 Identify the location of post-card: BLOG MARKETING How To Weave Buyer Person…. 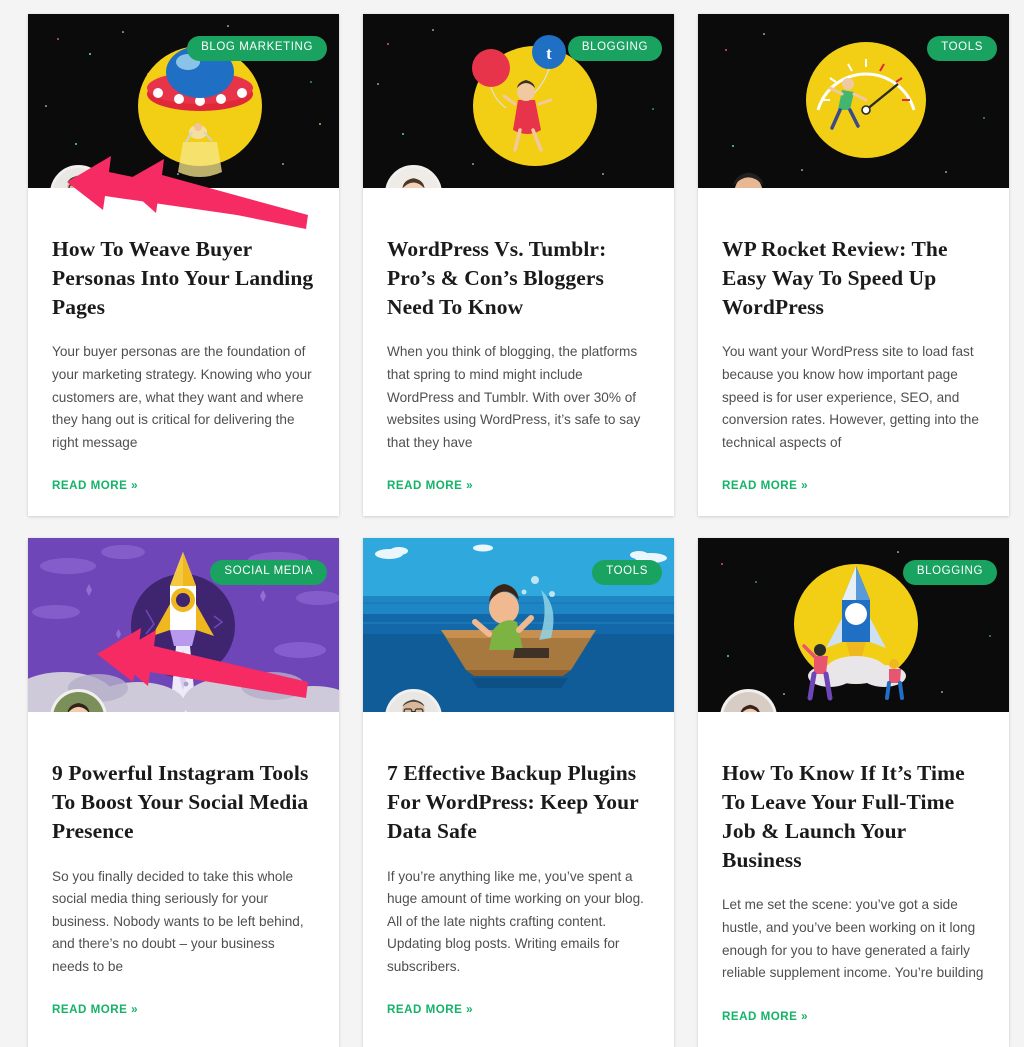
(183, 265).